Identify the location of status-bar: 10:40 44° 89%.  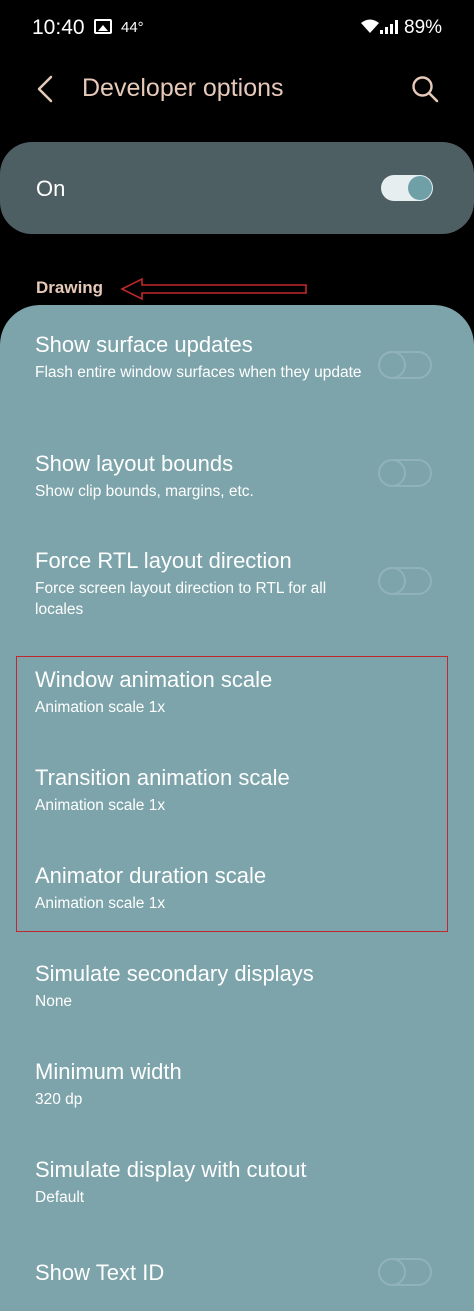
(237, 28).